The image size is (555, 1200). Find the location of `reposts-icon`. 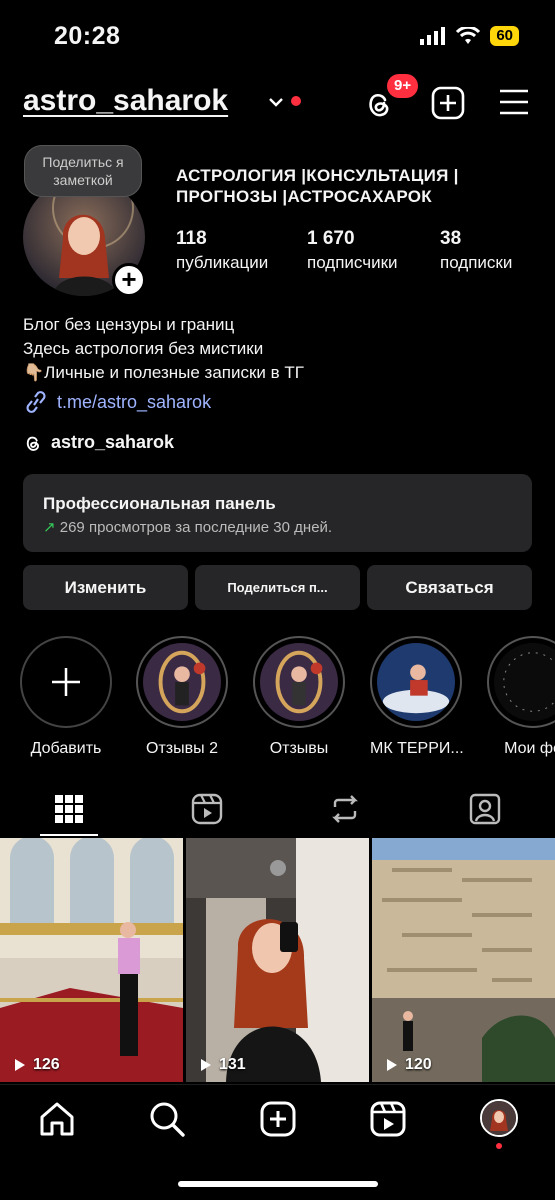

reposts-icon is located at coordinates (345, 809).